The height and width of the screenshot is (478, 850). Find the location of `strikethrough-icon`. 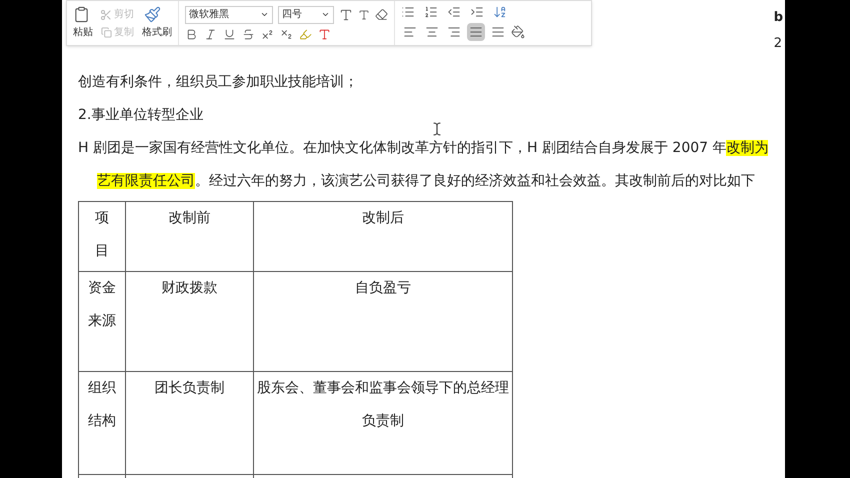

strikethrough-icon is located at coordinates (248, 34).